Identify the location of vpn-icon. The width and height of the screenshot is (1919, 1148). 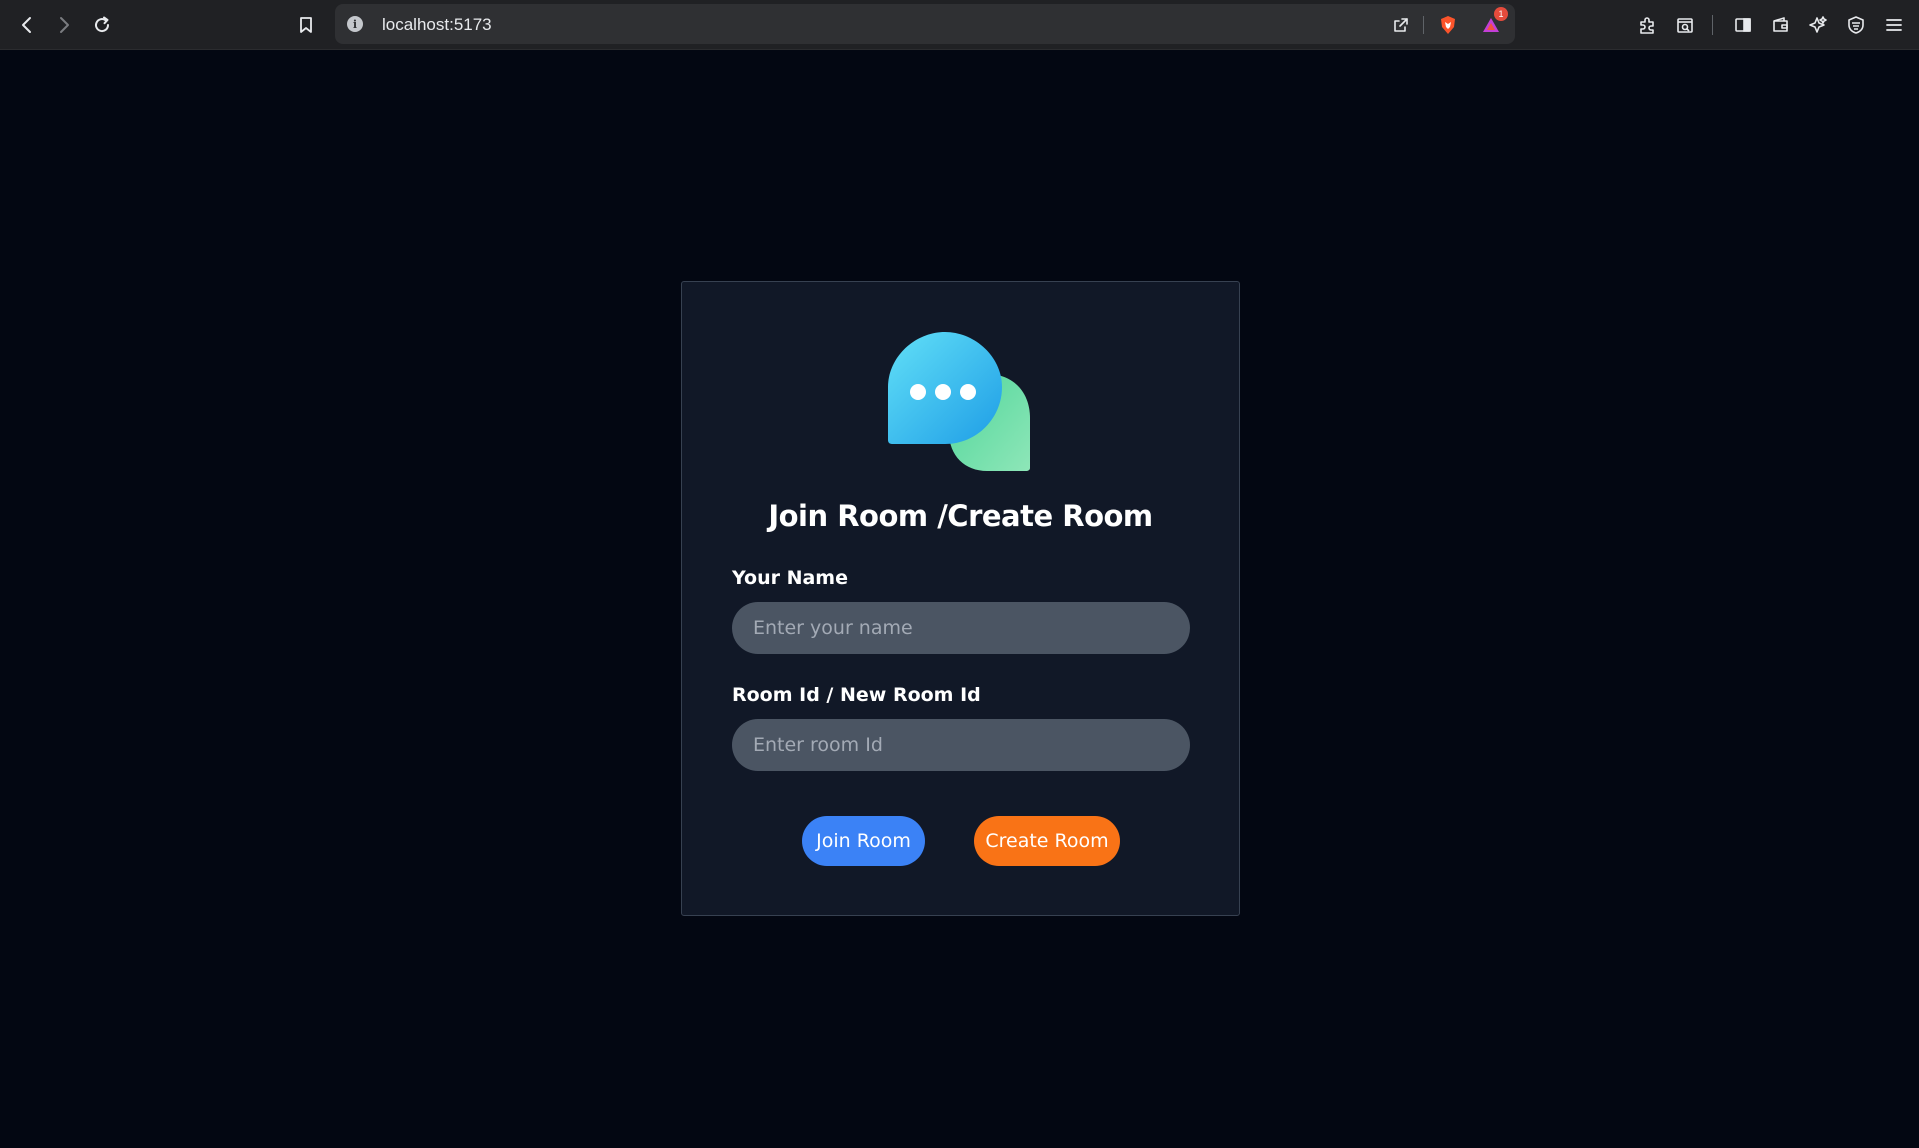
(1856, 25).